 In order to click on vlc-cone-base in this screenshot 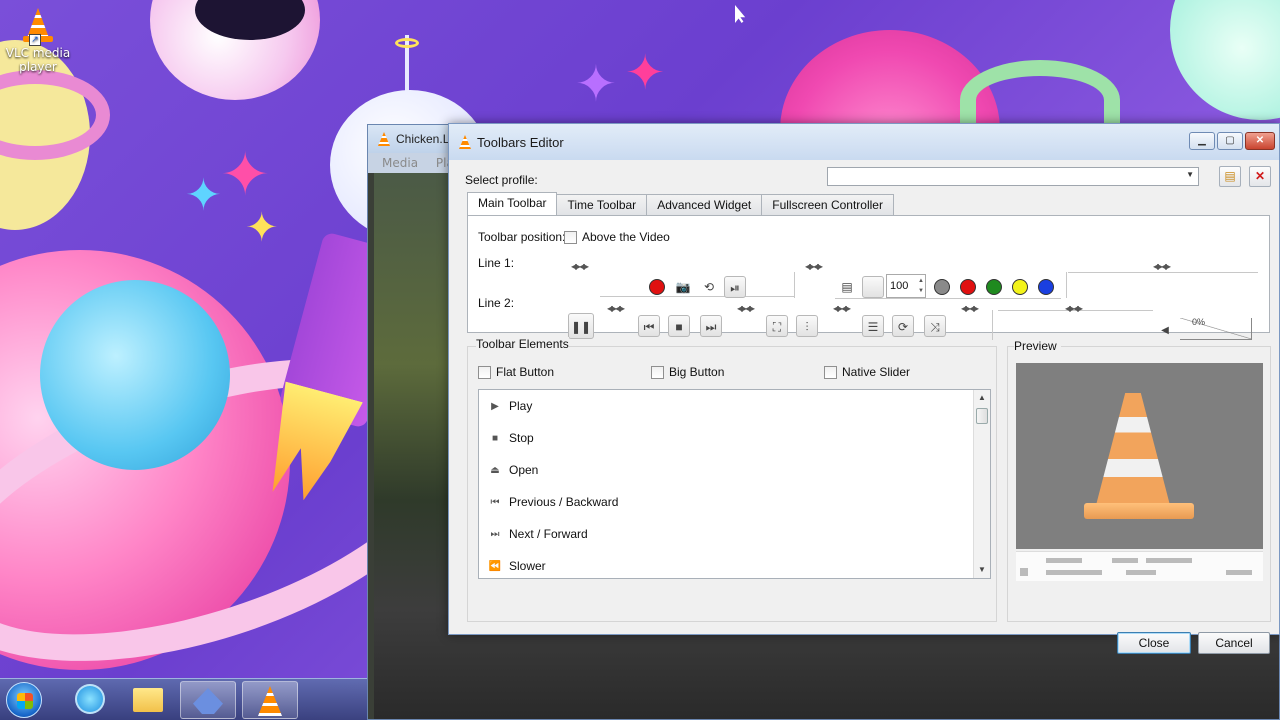, I will do `click(1139, 511)`.